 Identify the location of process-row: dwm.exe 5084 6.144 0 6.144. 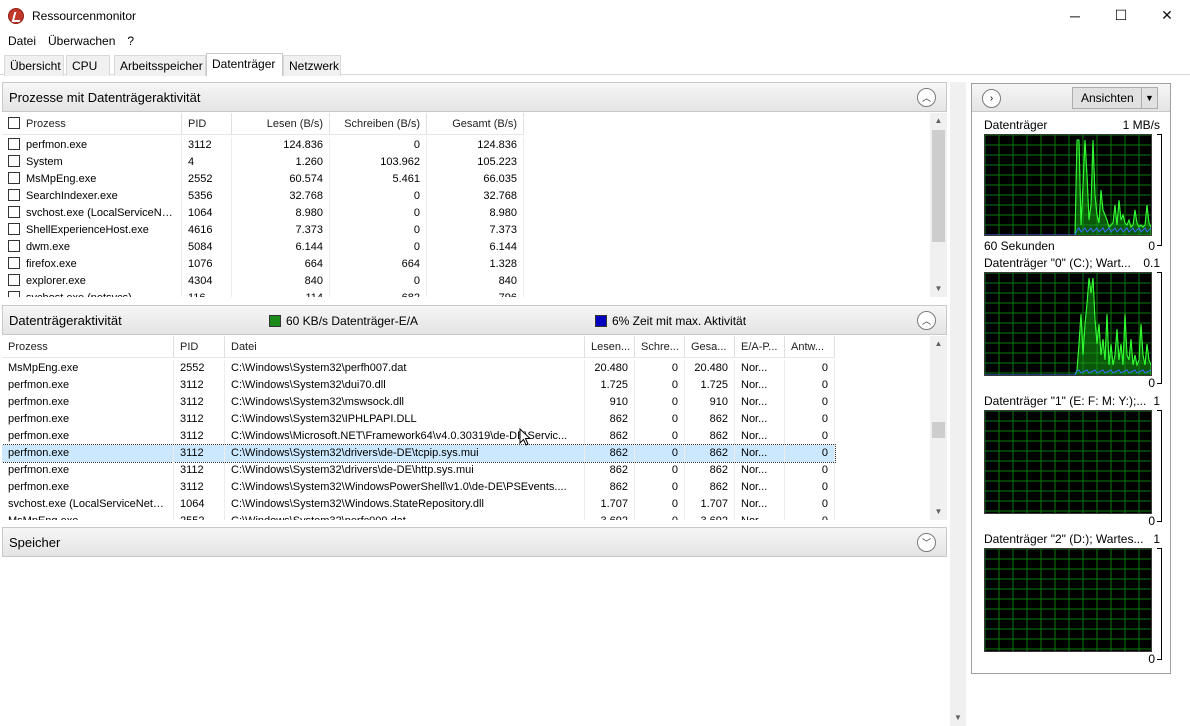
(263, 247).